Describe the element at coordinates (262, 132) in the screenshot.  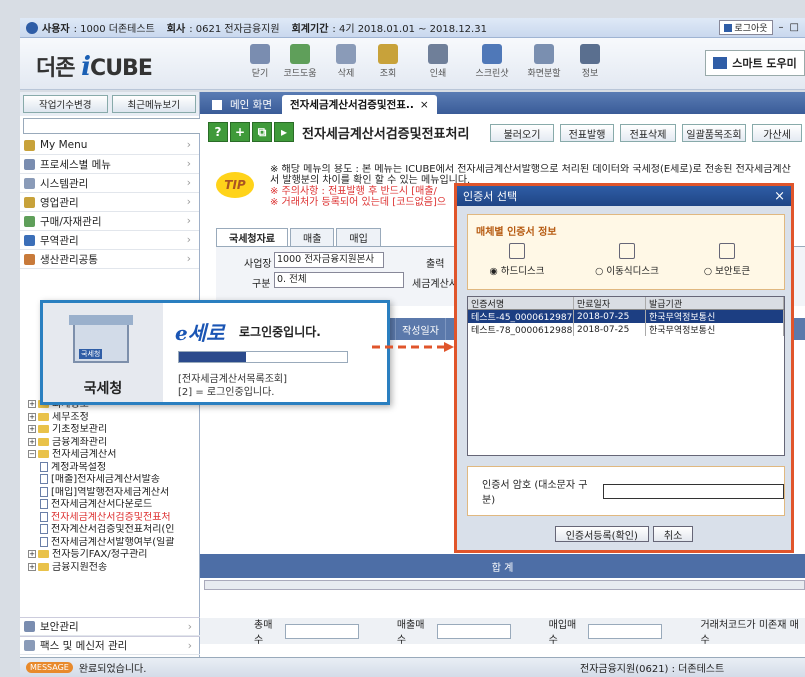
I see `copy-icon: ⧉` at that location.